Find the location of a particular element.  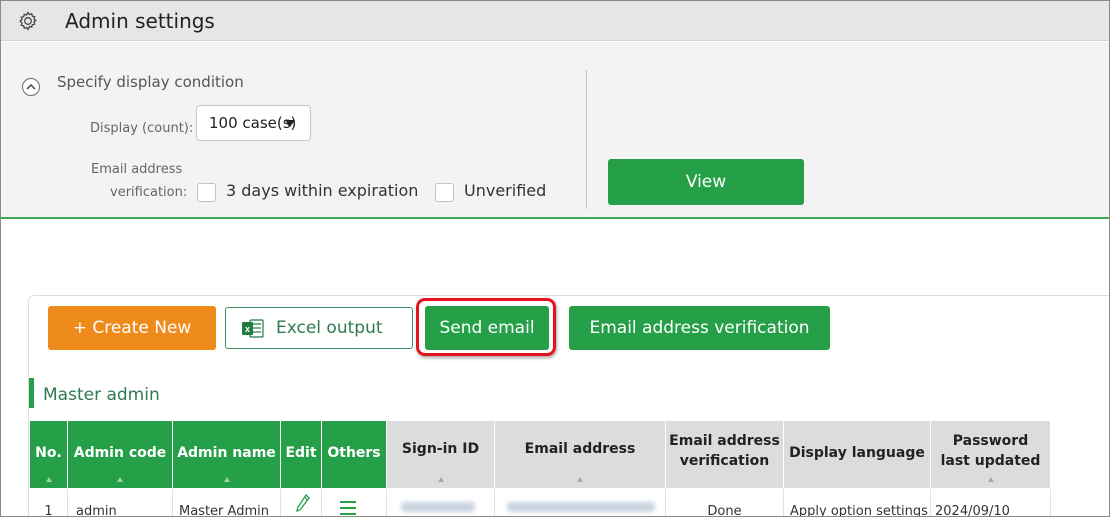

redacted-sign-in-id is located at coordinates (438, 507).